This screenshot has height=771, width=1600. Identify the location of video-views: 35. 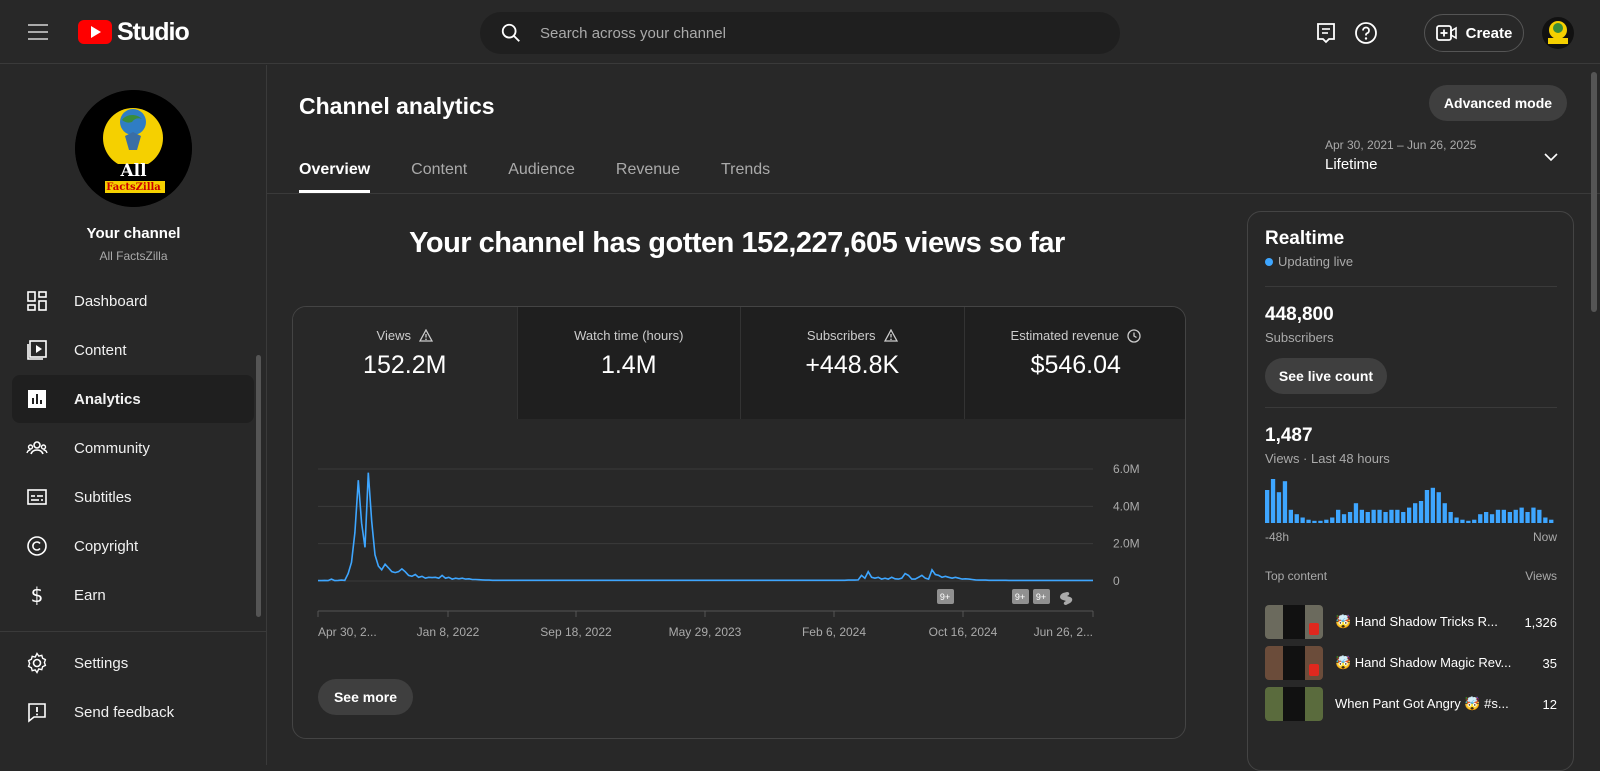
(1549, 663).